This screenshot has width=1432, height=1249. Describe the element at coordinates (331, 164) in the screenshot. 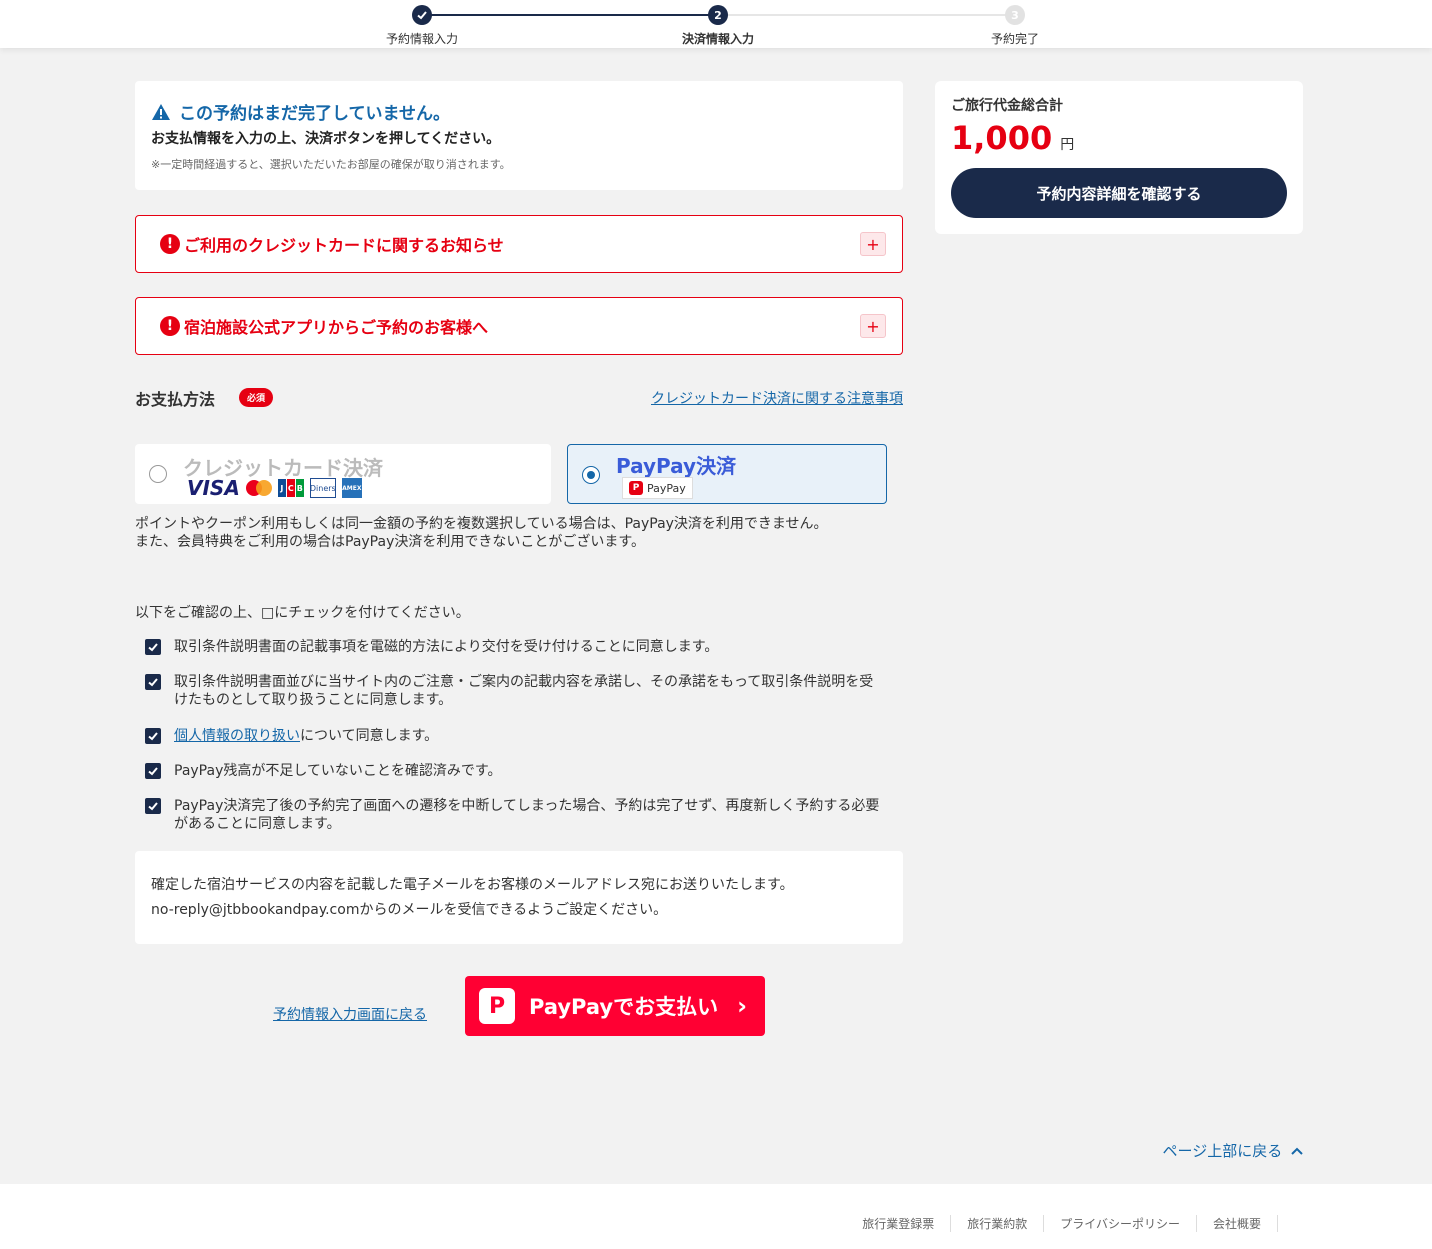

I see `notice-small-text: ※一定時間経過すると、選択いただいたお部屋の確保が取り消されます。` at that location.